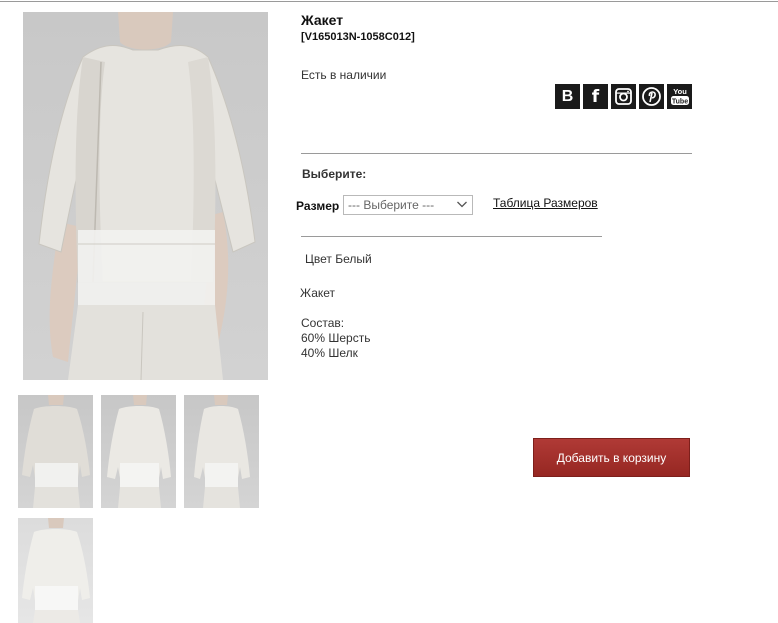 The width and height of the screenshot is (778, 623). Describe the element at coordinates (680, 91) in the screenshot. I see `svg-text: You` at that location.